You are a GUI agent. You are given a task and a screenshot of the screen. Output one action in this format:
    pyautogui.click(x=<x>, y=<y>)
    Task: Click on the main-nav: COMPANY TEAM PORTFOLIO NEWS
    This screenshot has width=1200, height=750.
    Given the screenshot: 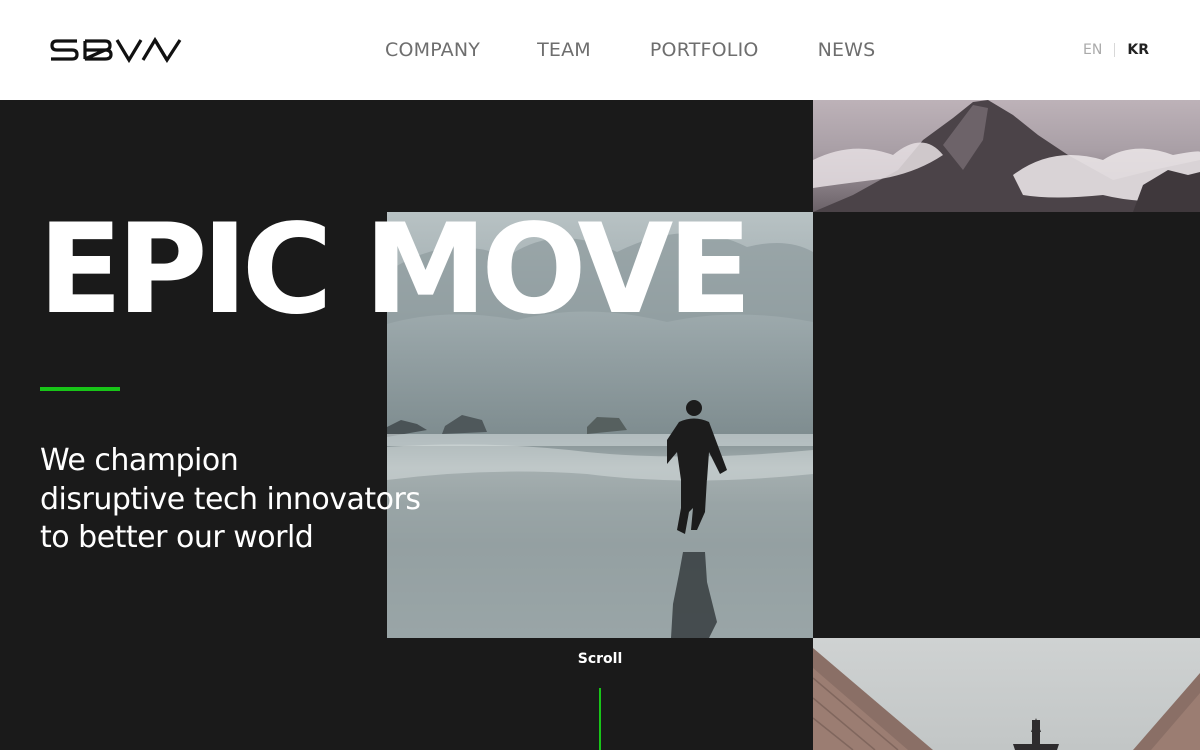 What is the action you would take?
    pyautogui.click(x=630, y=50)
    